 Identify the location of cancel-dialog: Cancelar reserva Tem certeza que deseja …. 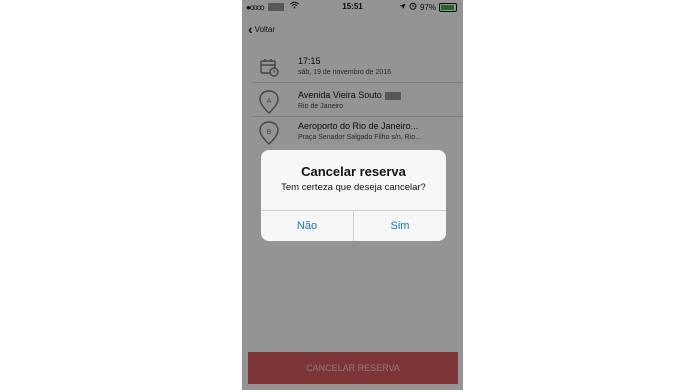
(353, 195).